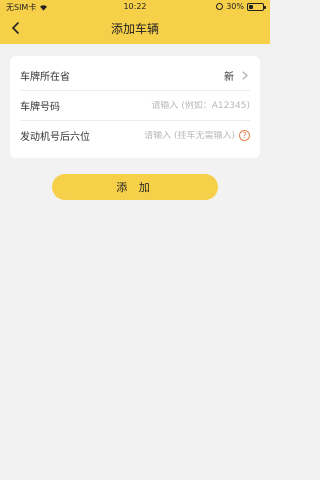 The width and height of the screenshot is (320, 480). Describe the element at coordinates (135, 7) in the screenshot. I see `status-bar: 无SIM卡 10:22 30%` at that location.